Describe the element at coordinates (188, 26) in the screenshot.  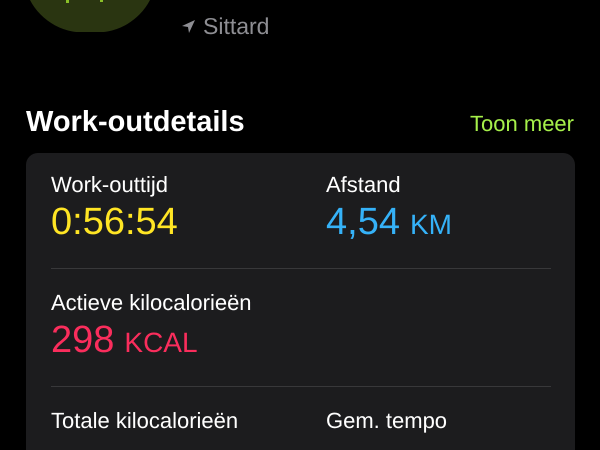
I see `location-arrow-icon` at that location.